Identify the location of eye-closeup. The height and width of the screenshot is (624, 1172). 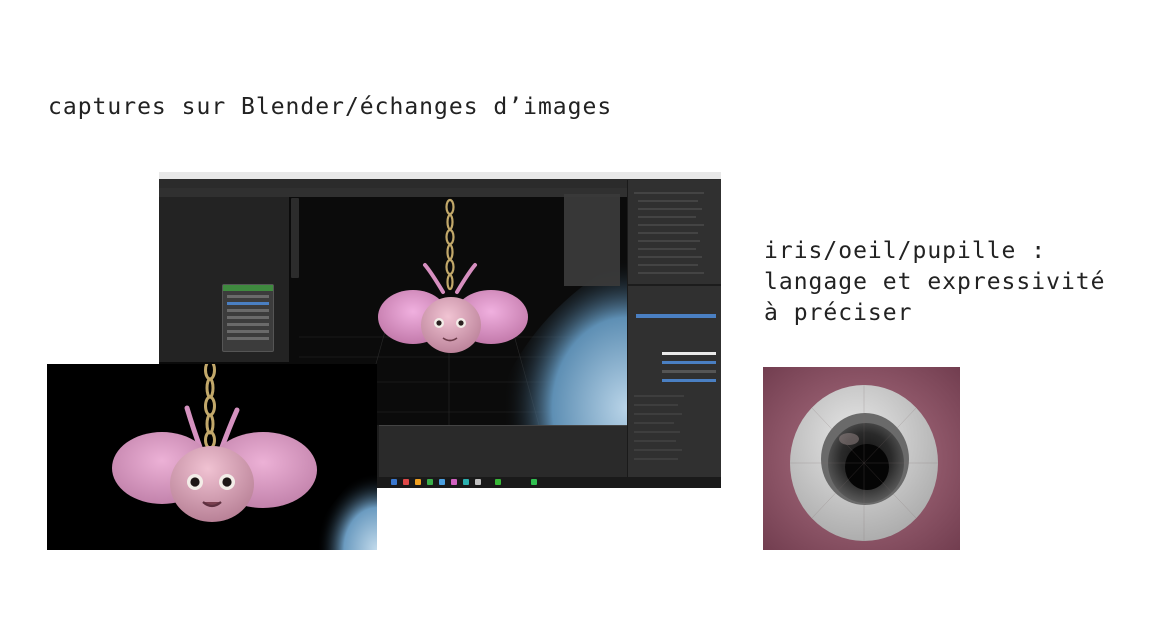
(861, 458).